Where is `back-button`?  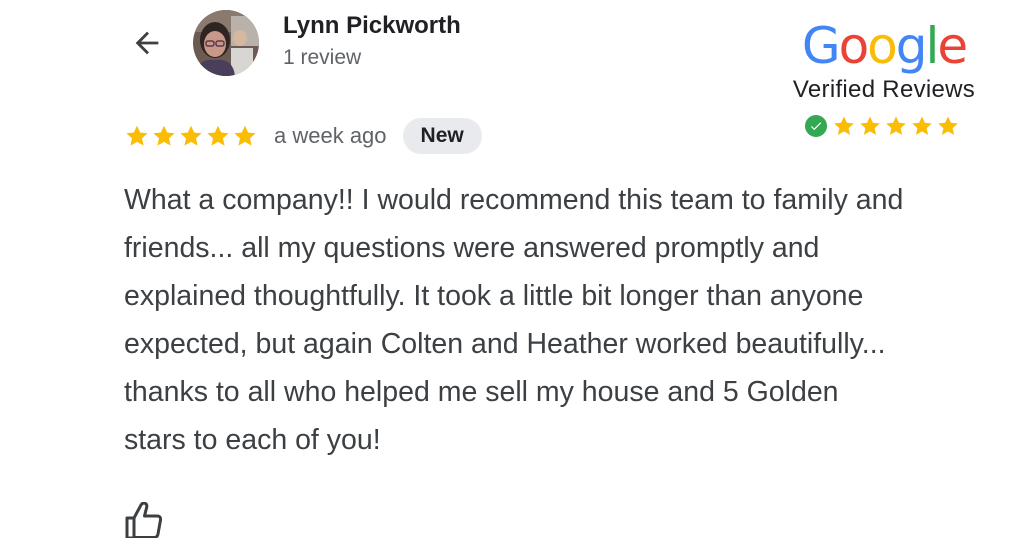
back-button is located at coordinates (147, 43).